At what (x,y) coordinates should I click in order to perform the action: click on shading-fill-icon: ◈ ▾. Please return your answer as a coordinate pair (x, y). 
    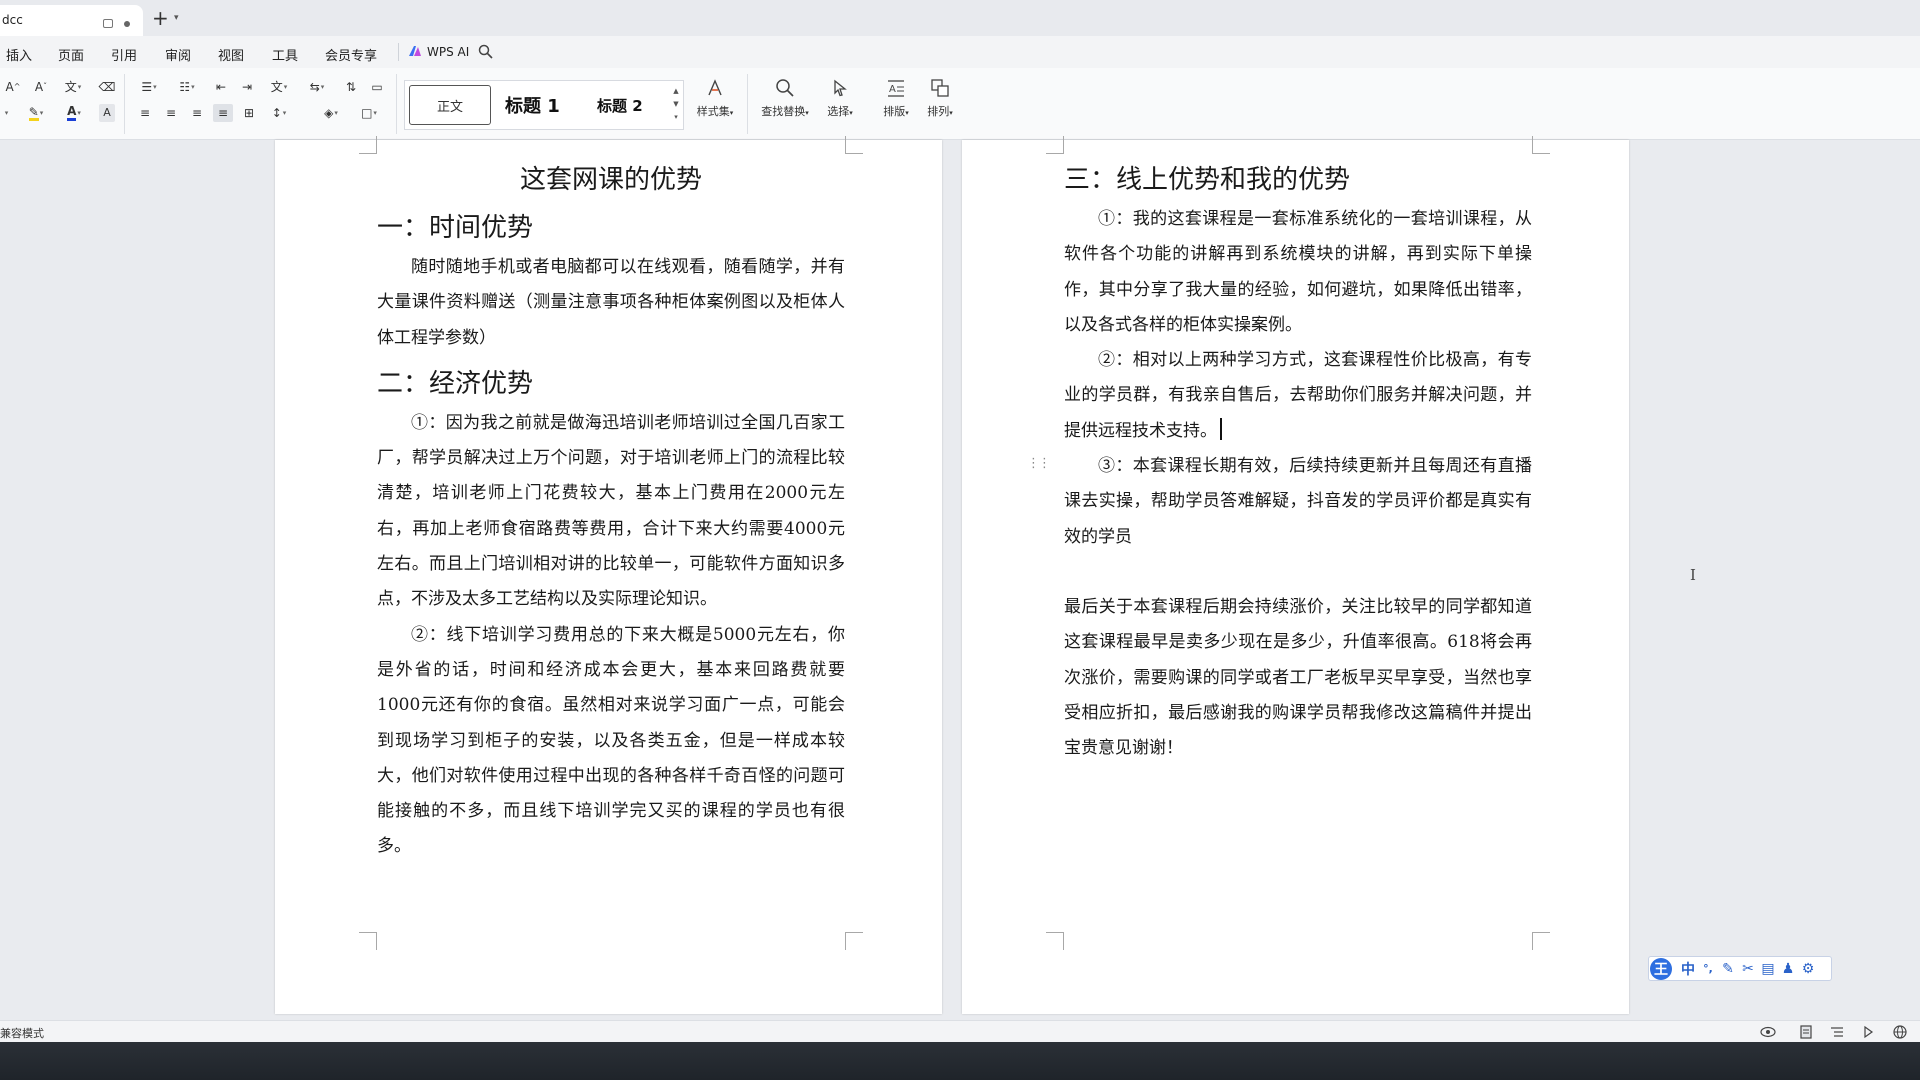
    Looking at the image, I should click on (331, 113).